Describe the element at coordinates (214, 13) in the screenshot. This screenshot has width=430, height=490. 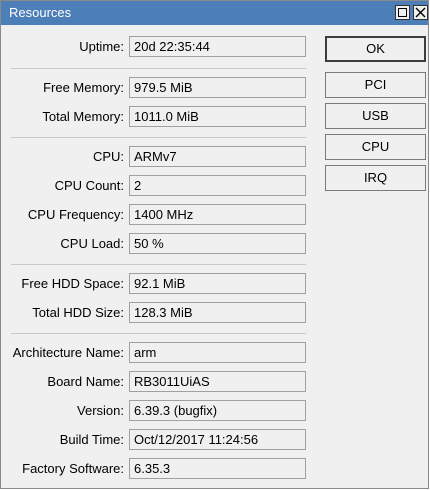
I see `title-bar: Resources` at that location.